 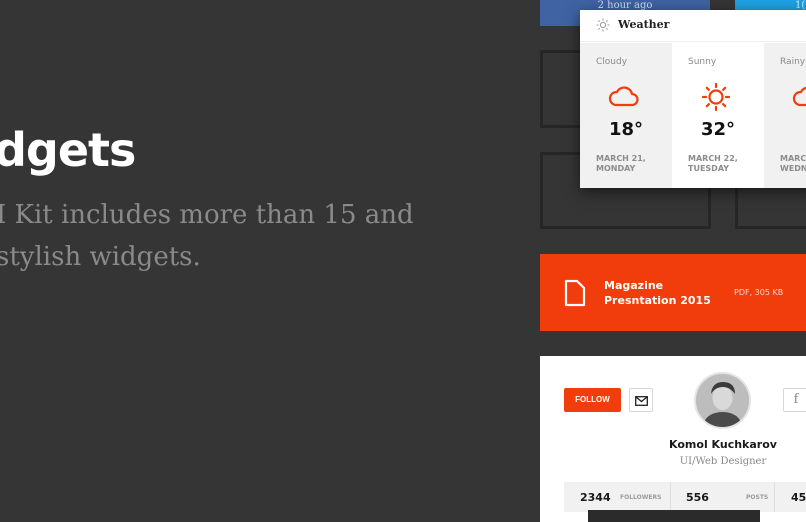 I want to click on stat-third: 45, so click(x=790, y=497).